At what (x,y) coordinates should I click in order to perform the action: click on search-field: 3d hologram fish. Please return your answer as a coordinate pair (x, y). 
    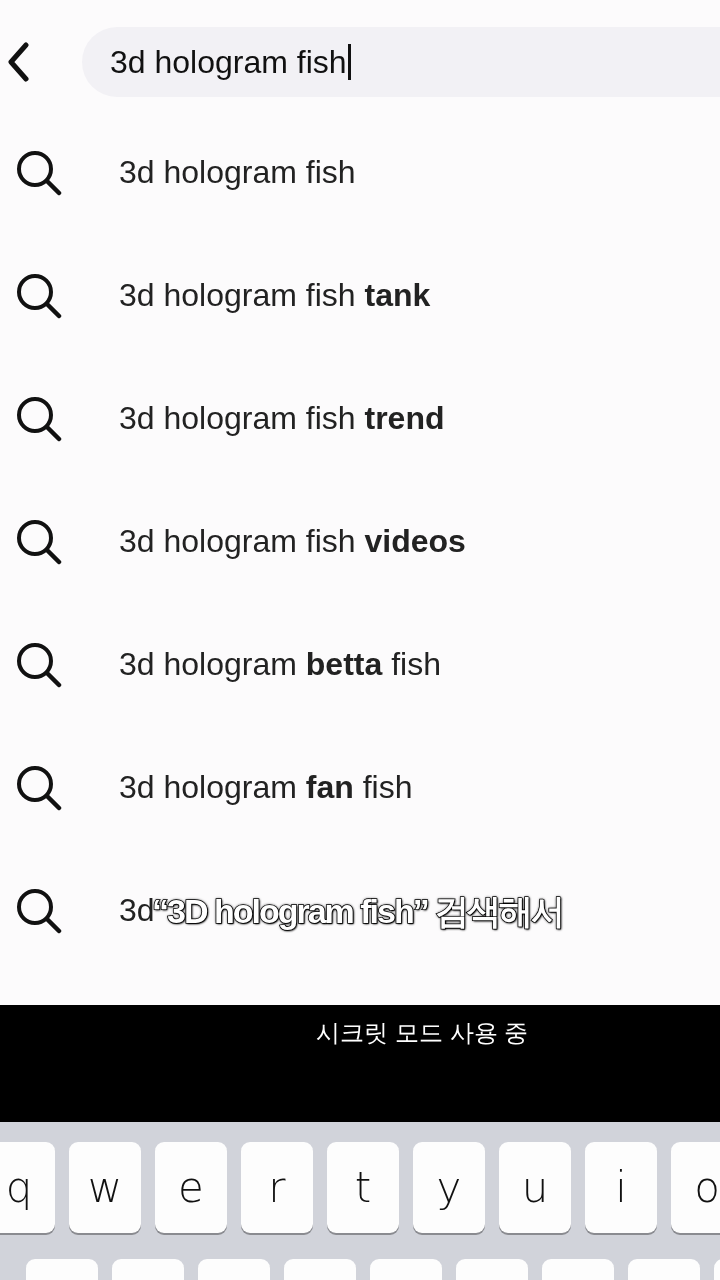
    Looking at the image, I should click on (401, 62).